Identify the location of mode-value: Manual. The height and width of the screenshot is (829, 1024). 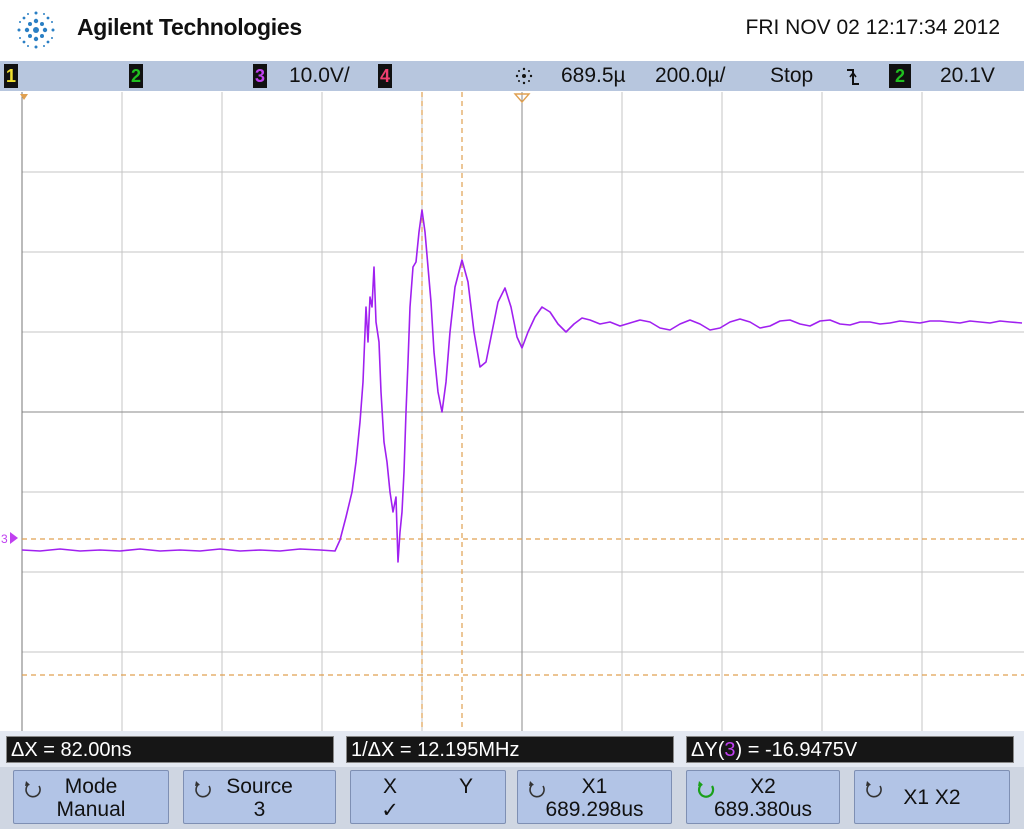
(91, 809).